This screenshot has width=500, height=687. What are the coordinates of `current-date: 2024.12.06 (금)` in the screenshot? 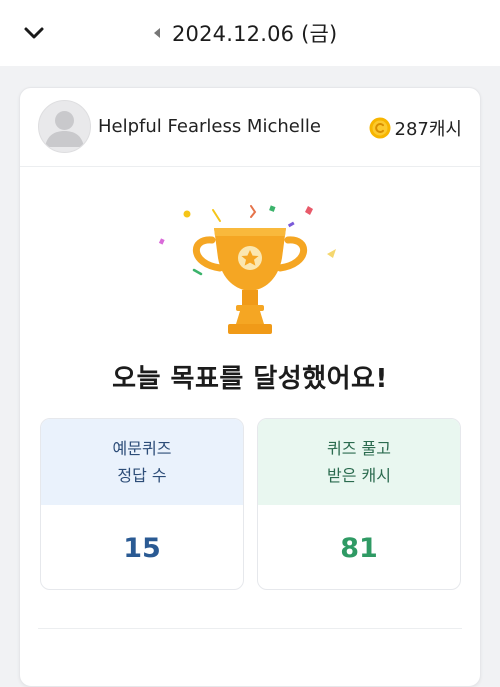 It's located at (255, 34).